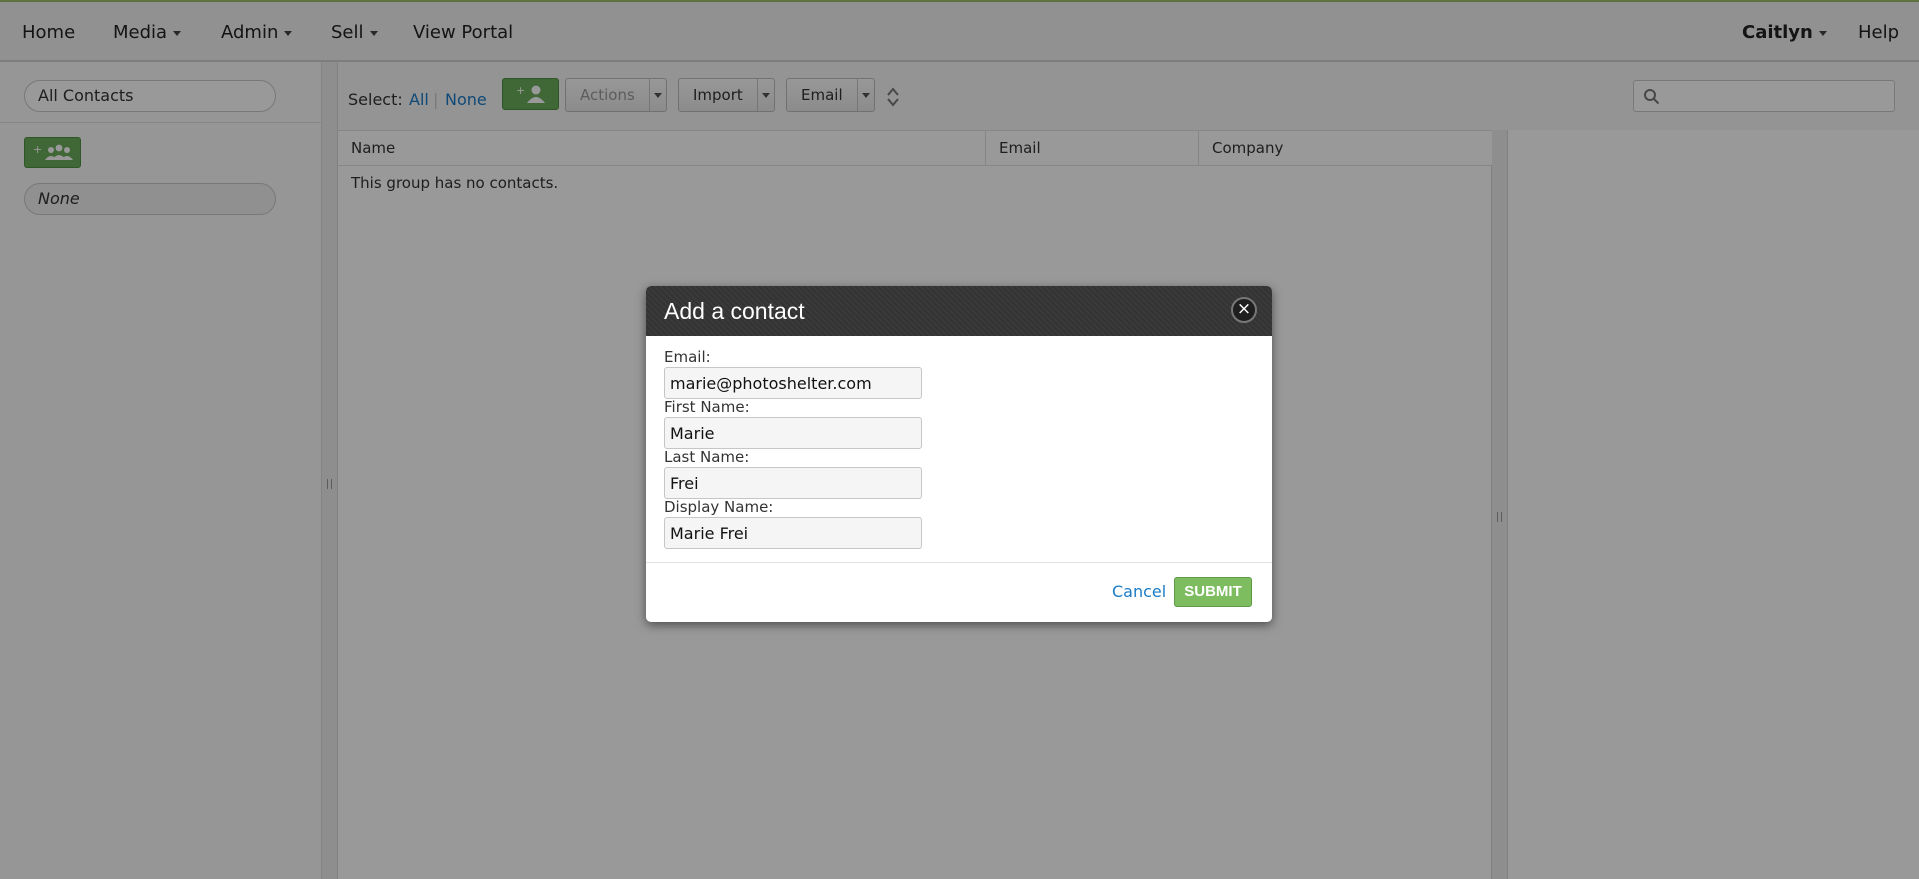  I want to click on display-name-field, so click(793, 533).